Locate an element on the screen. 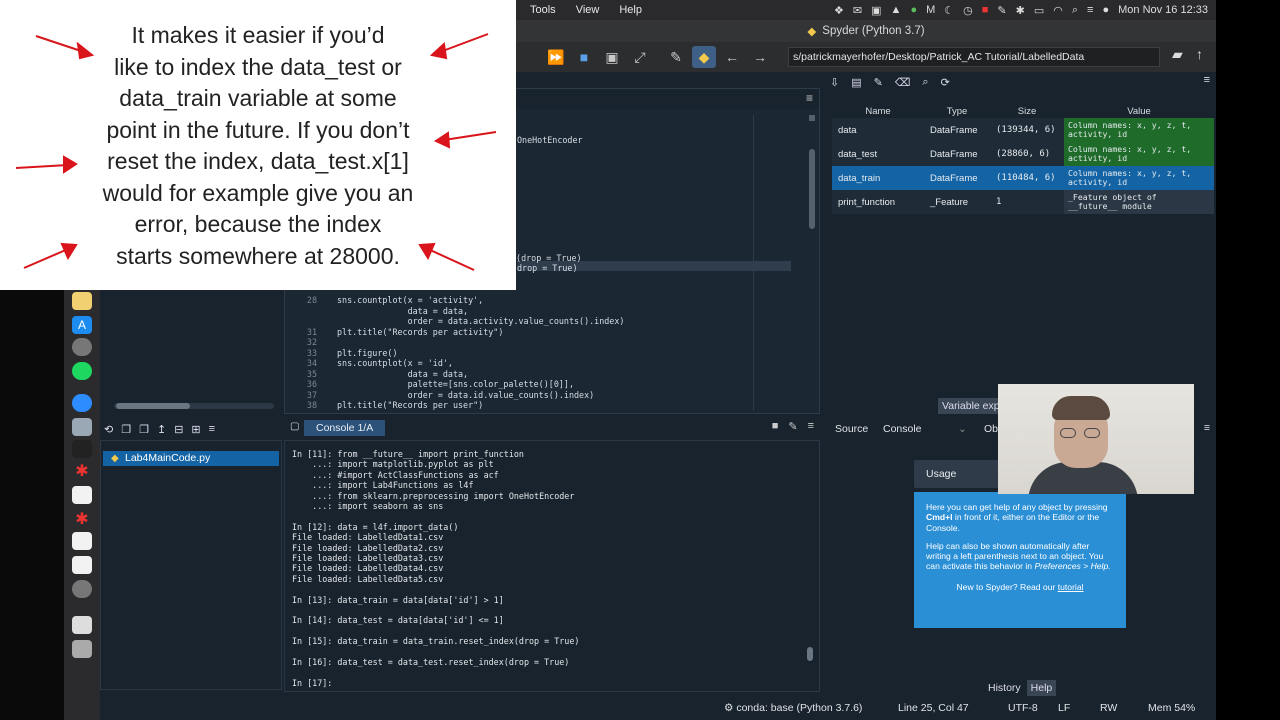 The width and height of the screenshot is (1280, 720). battery-icon: ▭ is located at coordinates (1039, 10).